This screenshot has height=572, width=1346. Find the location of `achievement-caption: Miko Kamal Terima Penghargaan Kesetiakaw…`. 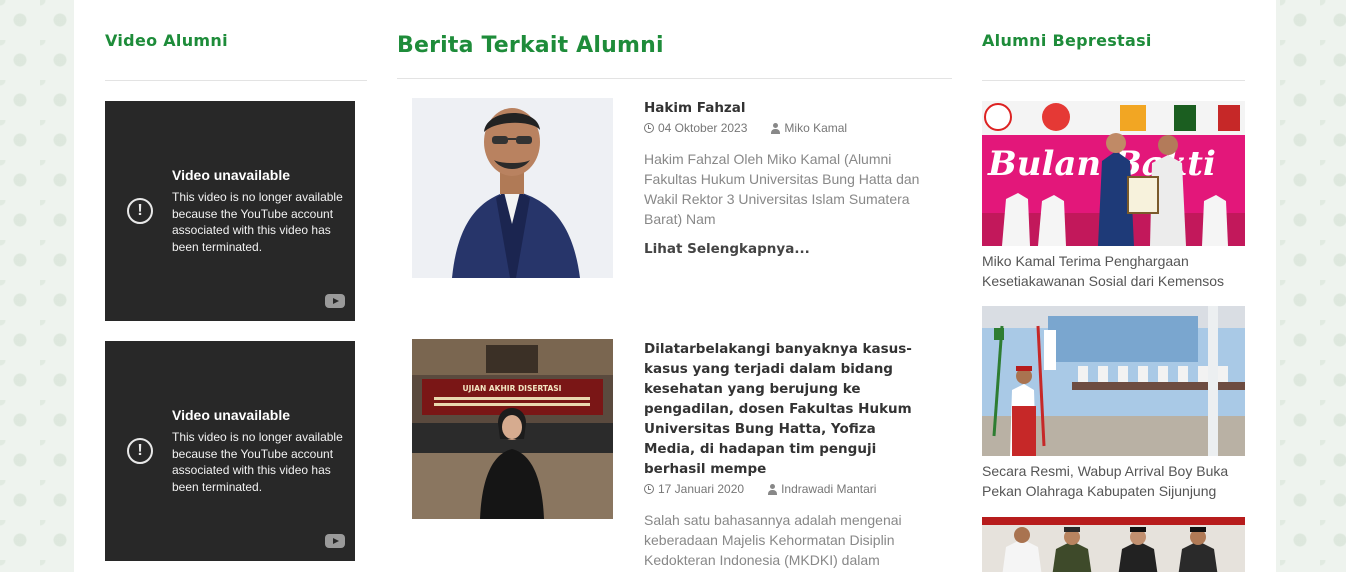

achievement-caption: Miko Kamal Terima Penghargaan Kesetiakaw… is located at coordinates (1113, 271).